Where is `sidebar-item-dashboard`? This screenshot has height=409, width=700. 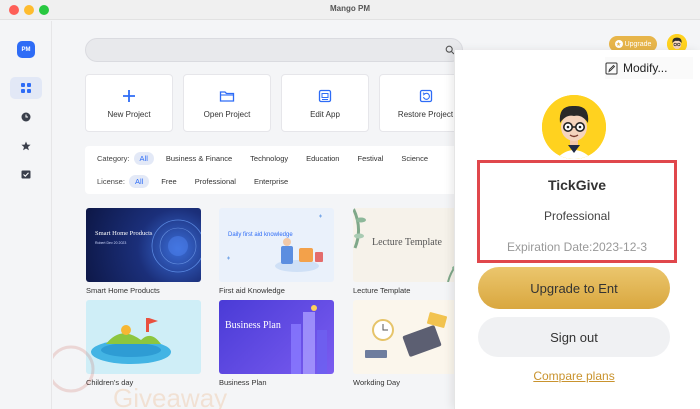
sidebar-item-dashboard is located at coordinates (26, 88).